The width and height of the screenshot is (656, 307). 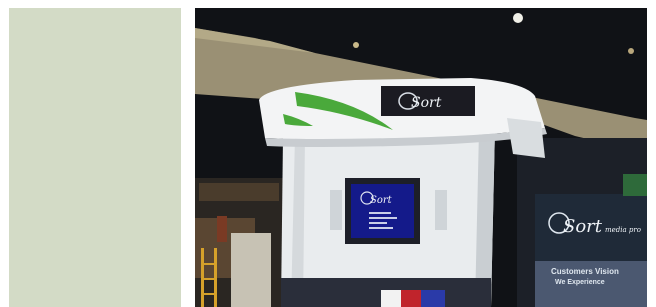 What do you see at coordinates (391, 298) in the screenshot?
I see `base-white-block` at bounding box center [391, 298].